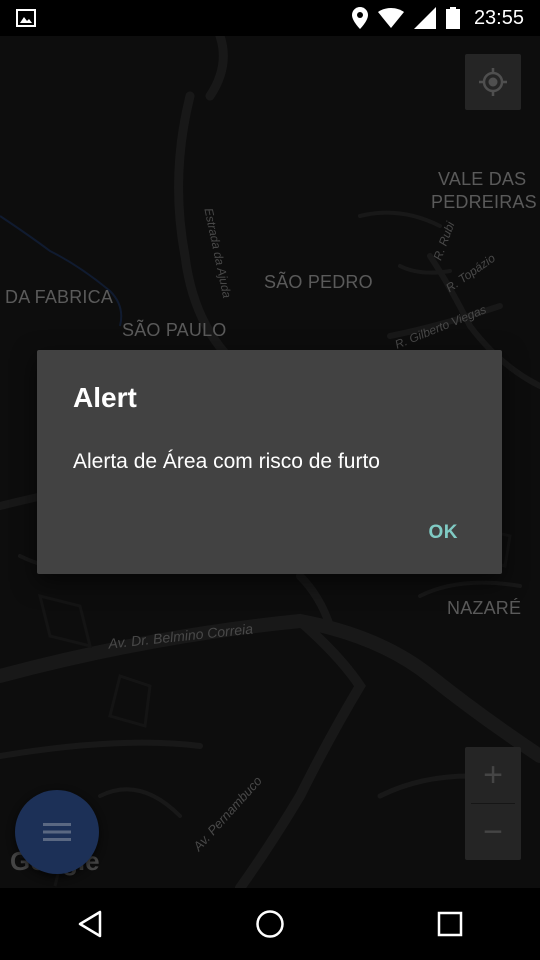 This screenshot has width=540, height=960. I want to click on home-button, so click(270, 924).